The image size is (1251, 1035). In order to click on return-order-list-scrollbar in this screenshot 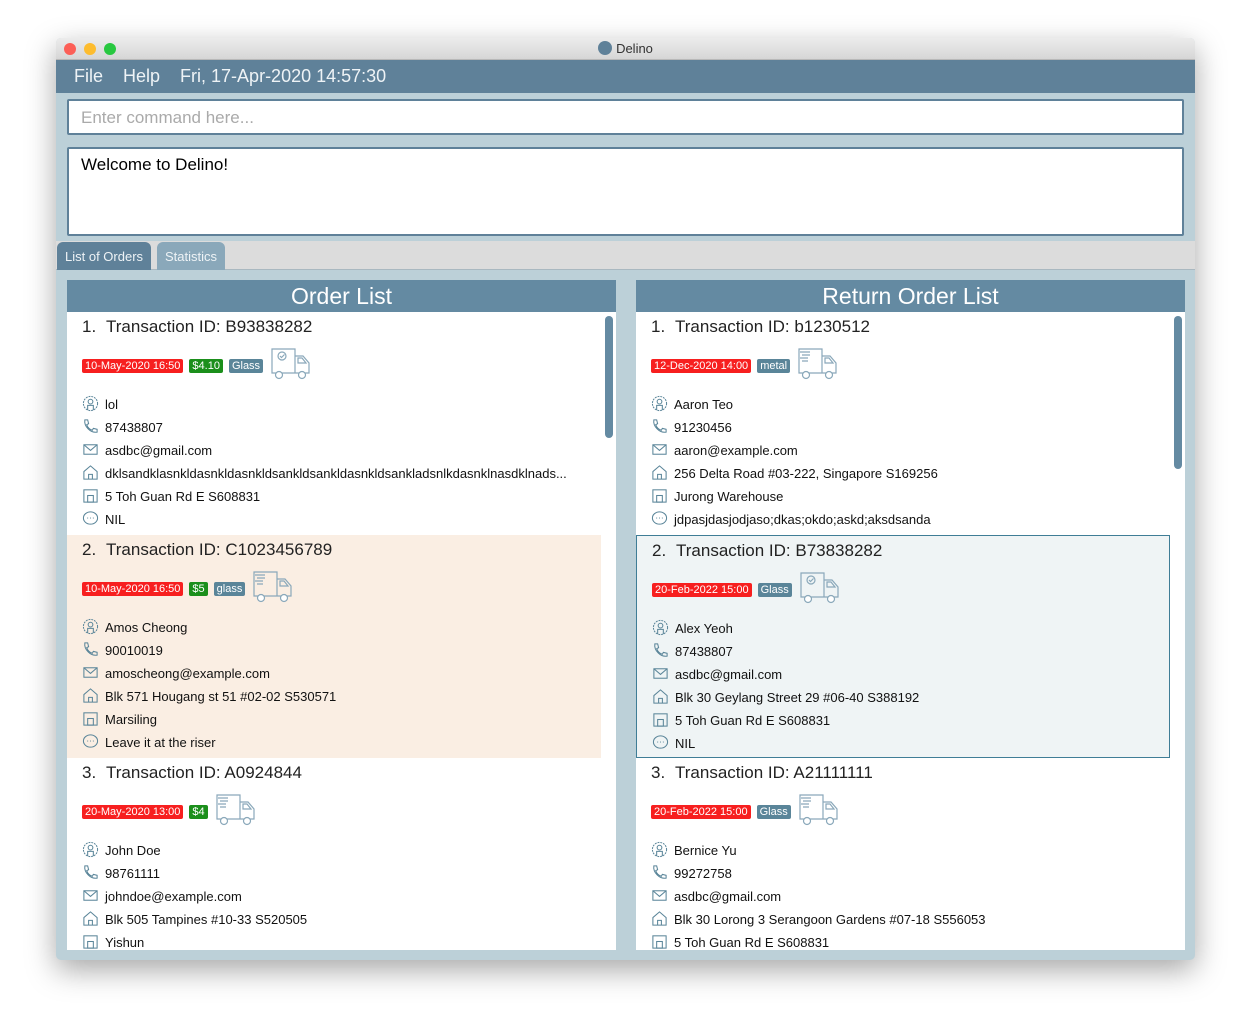, I will do `click(1178, 392)`.